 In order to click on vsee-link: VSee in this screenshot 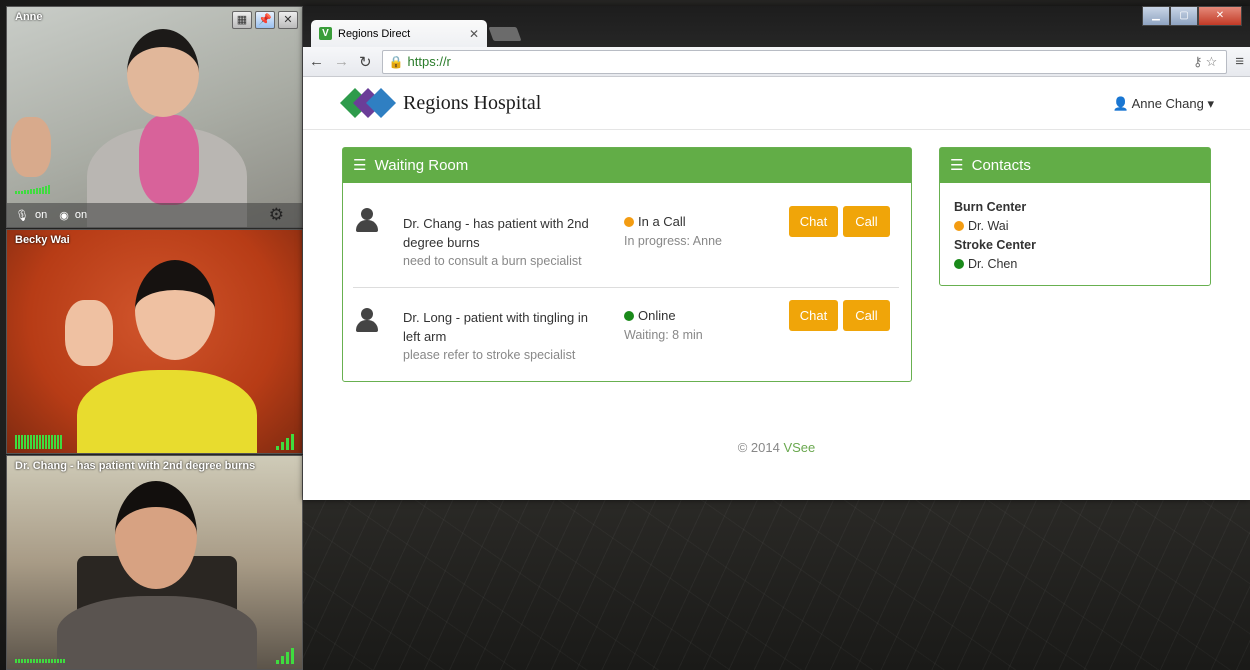, I will do `click(799, 447)`.